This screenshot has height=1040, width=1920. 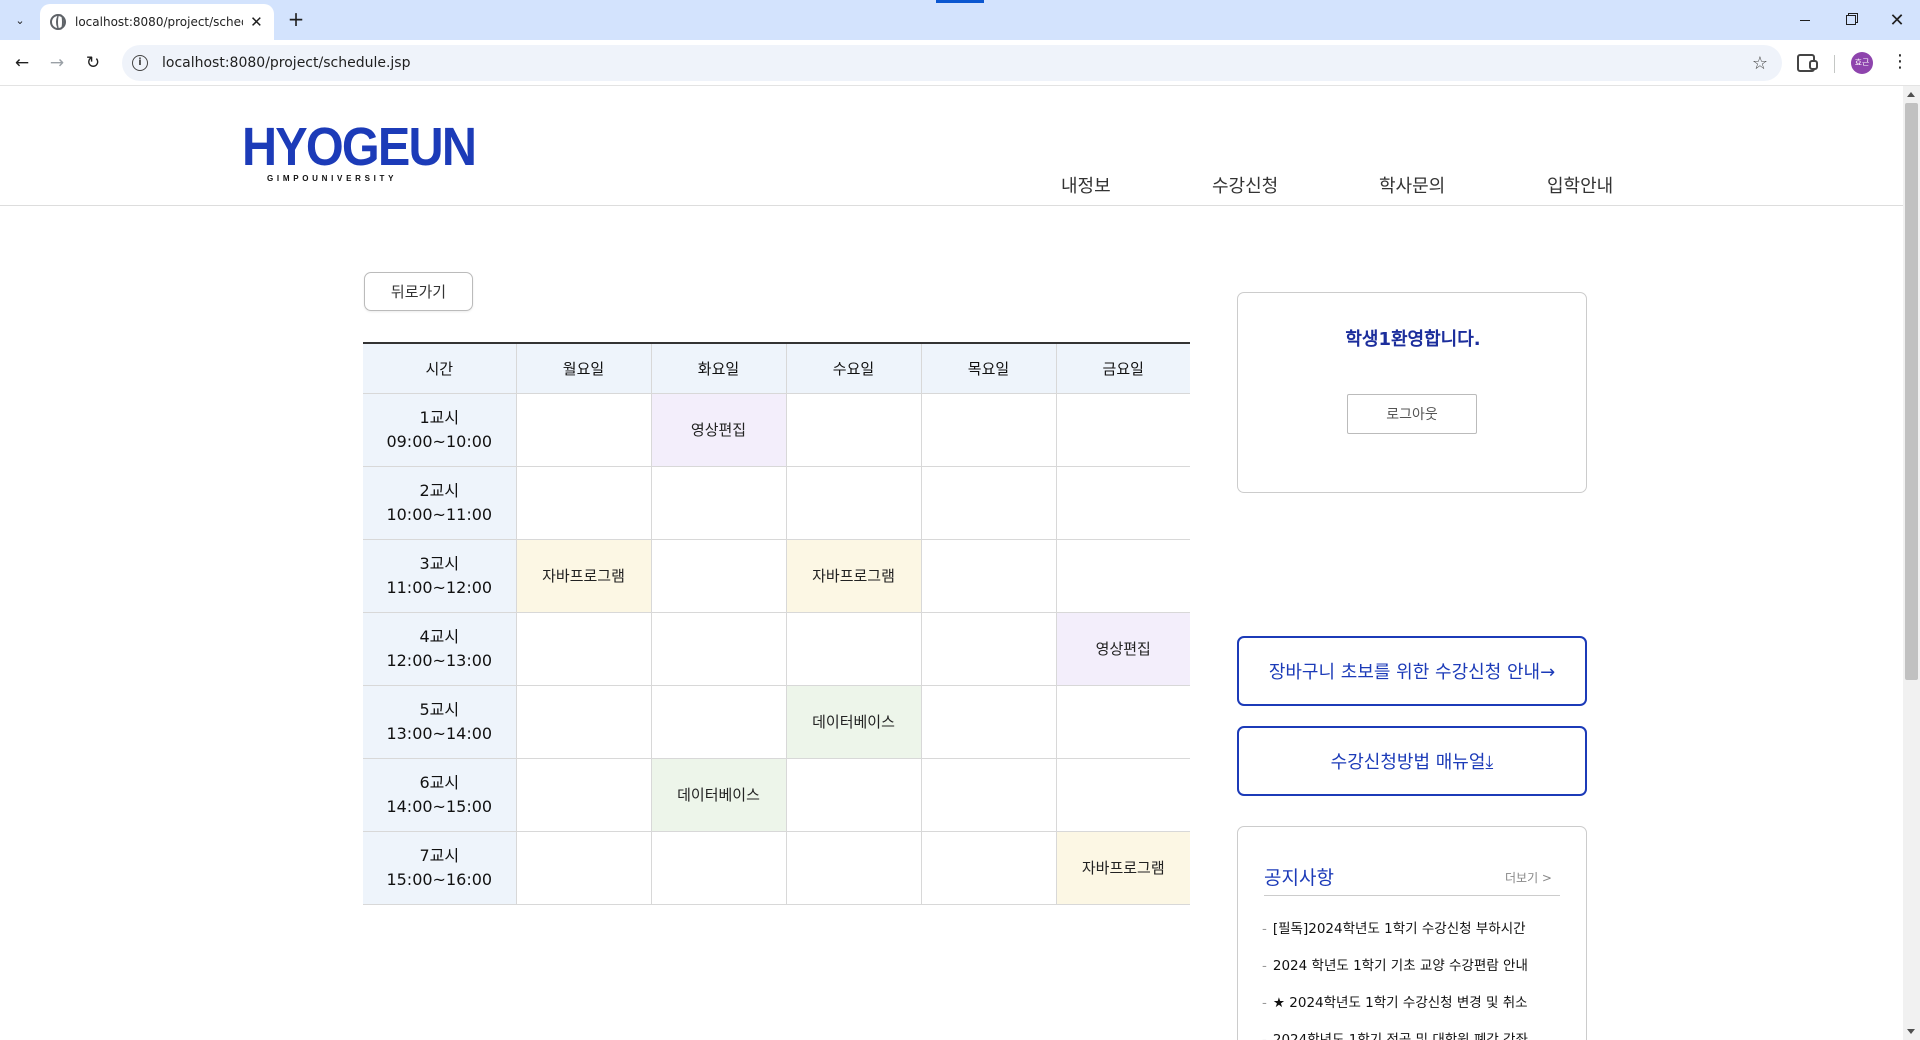 I want to click on period-time: 11:00~12:00, so click(x=439, y=587).